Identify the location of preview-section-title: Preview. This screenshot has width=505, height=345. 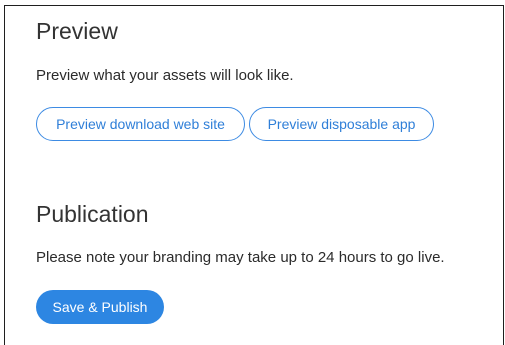
(77, 31).